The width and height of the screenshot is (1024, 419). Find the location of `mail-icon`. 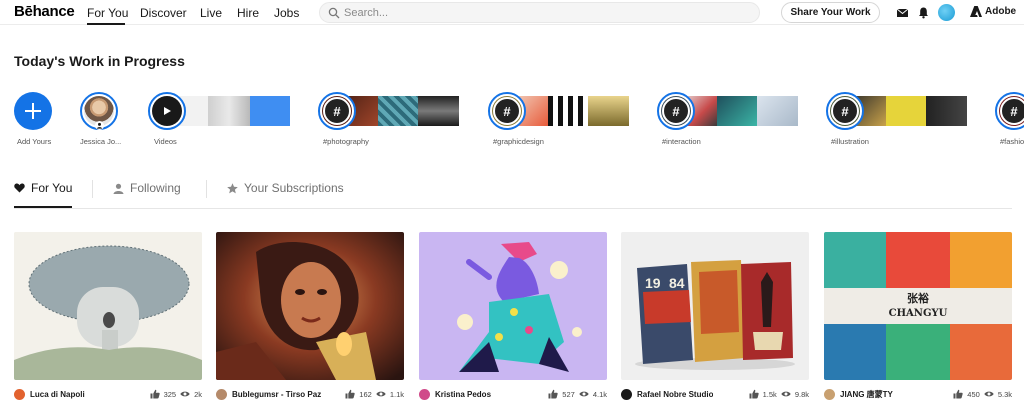

mail-icon is located at coordinates (902, 12).